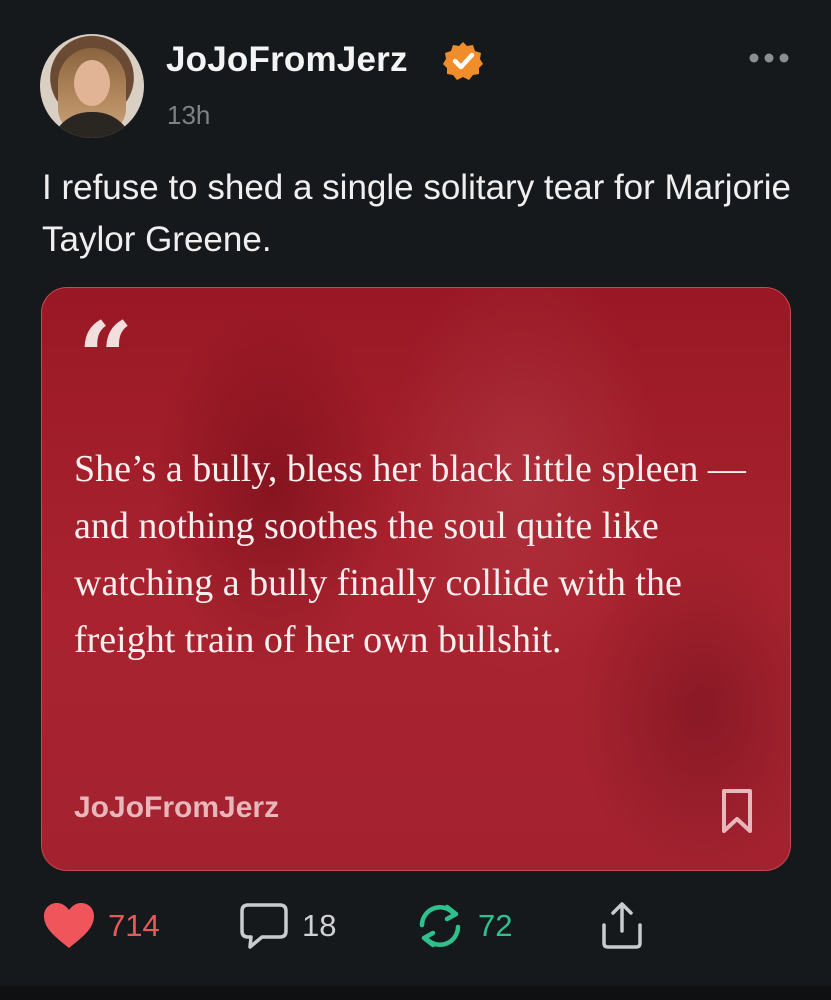 The width and height of the screenshot is (831, 1000). Describe the element at coordinates (319, 925) in the screenshot. I see `comment-count: 18` at that location.